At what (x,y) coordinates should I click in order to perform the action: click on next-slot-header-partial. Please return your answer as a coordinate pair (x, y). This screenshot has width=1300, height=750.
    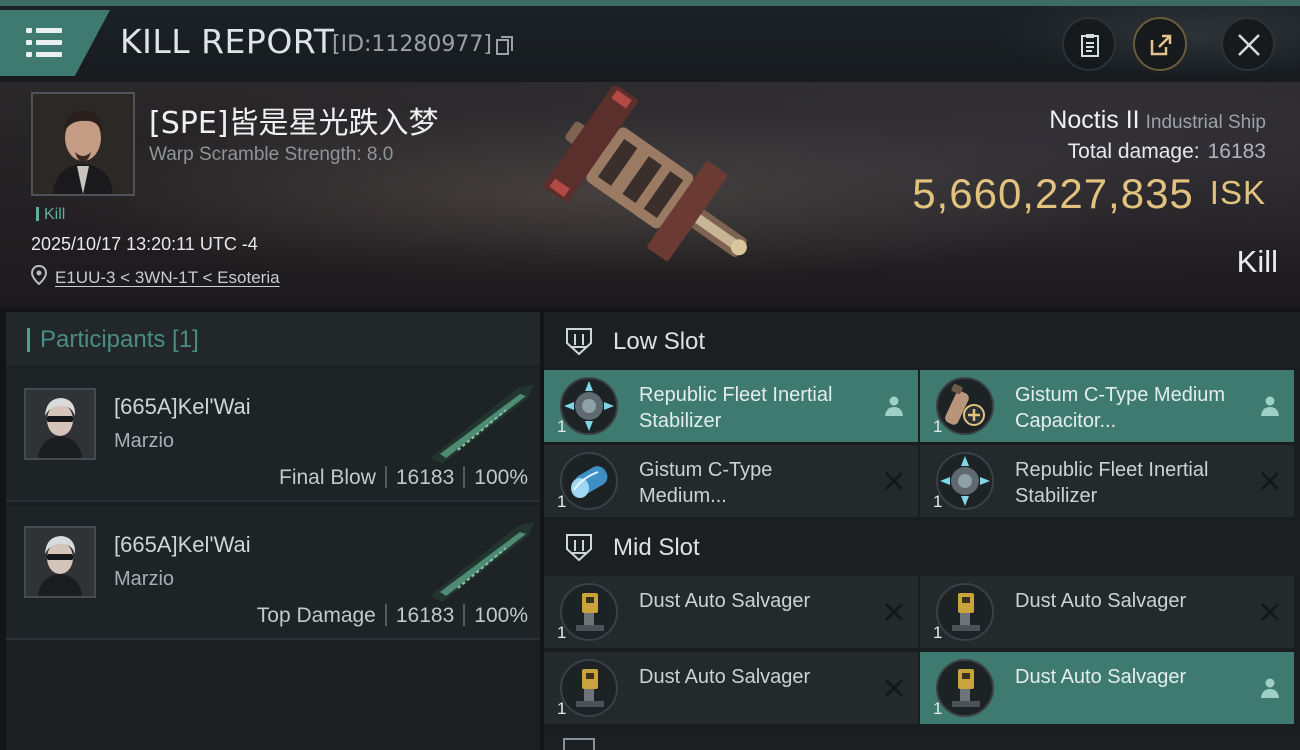
    Looking at the image, I should click on (922, 743).